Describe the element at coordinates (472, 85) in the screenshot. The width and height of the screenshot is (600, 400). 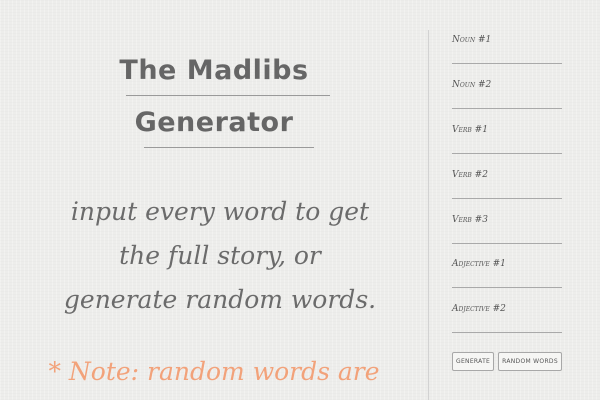
I see `field-label-noun-2: Noun #2` at that location.